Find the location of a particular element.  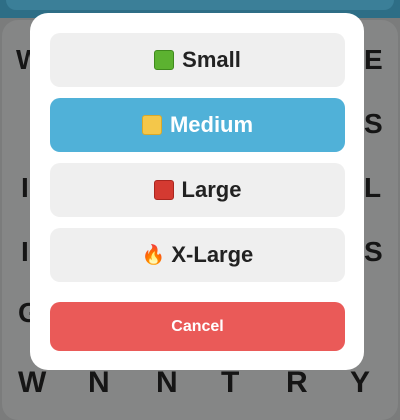

size-option-large: Large is located at coordinates (197, 190).